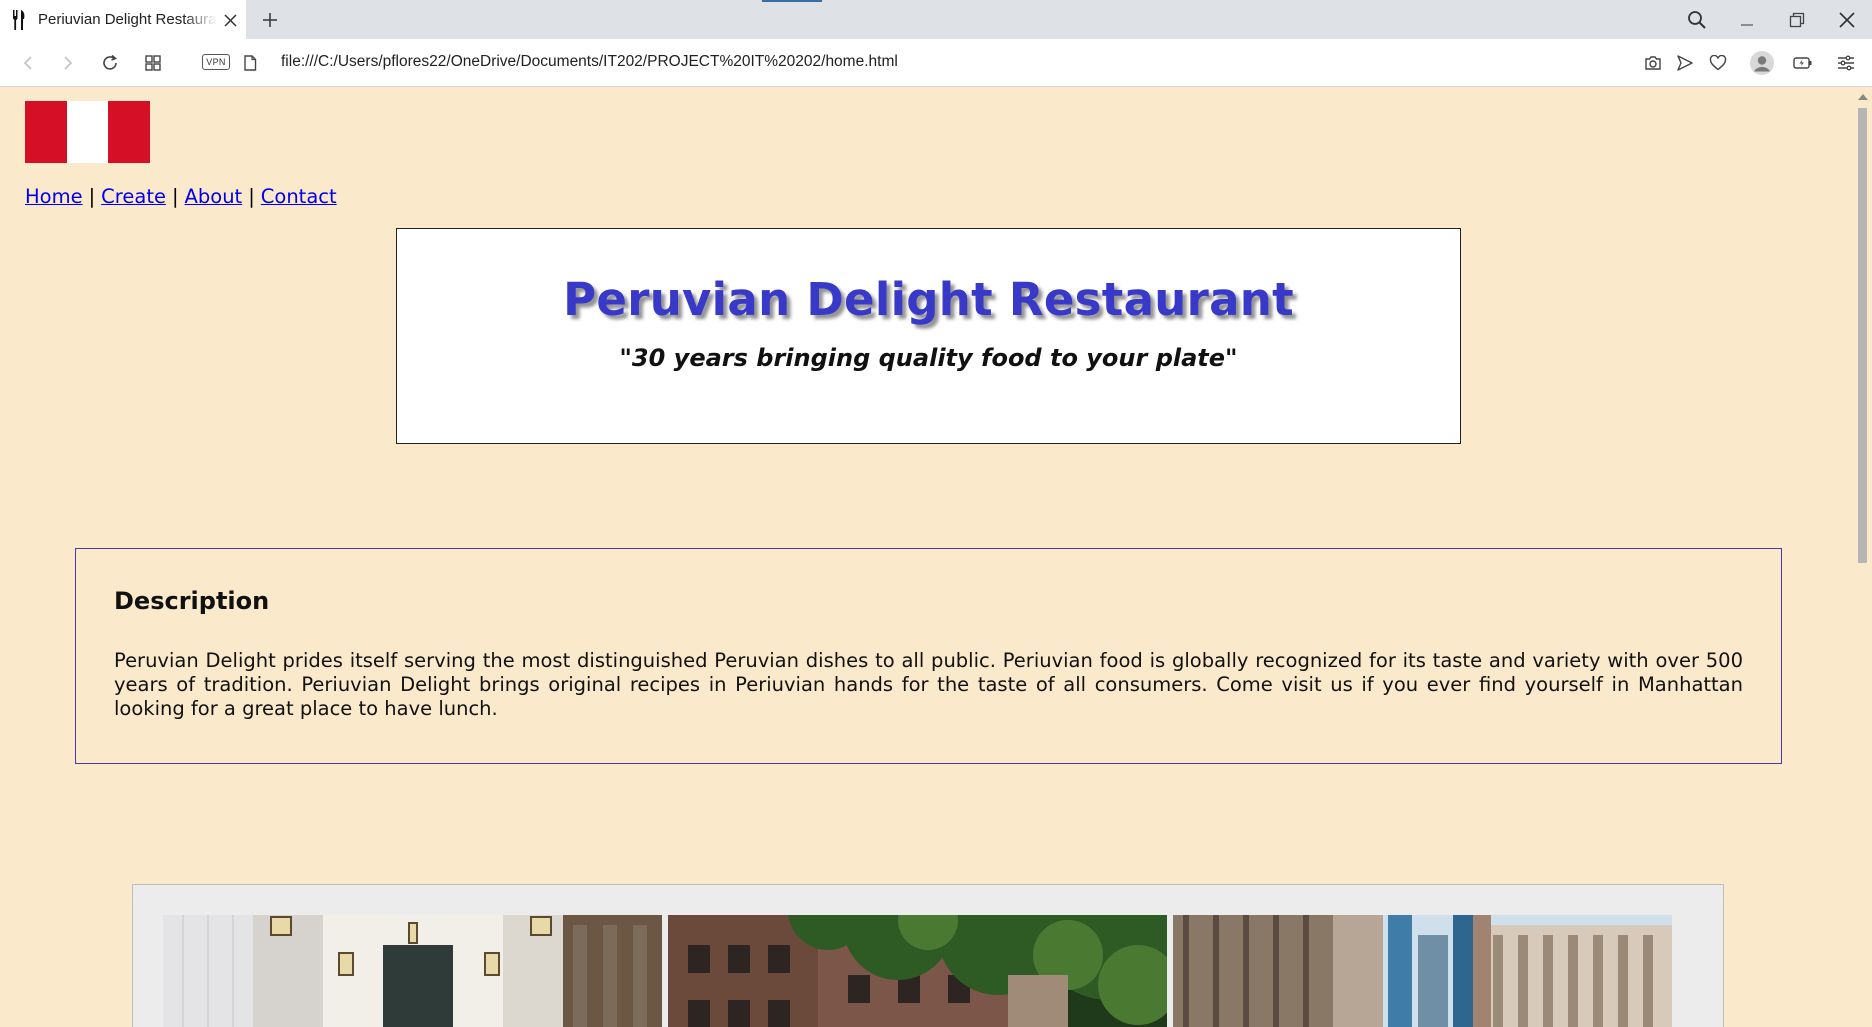 The image size is (1872, 1027). What do you see at coordinates (181, 196) in the screenshot?
I see `main-navigation: Home | Create | About | Contact` at bounding box center [181, 196].